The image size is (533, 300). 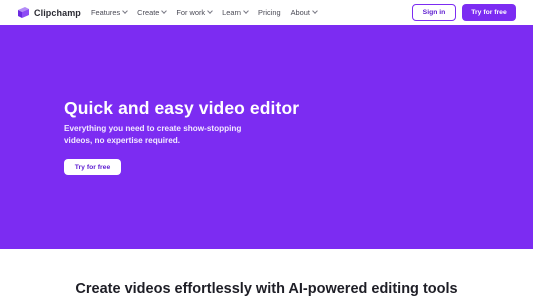 What do you see at coordinates (489, 12) in the screenshot?
I see `try-for-free-nav-button: Try for free` at bounding box center [489, 12].